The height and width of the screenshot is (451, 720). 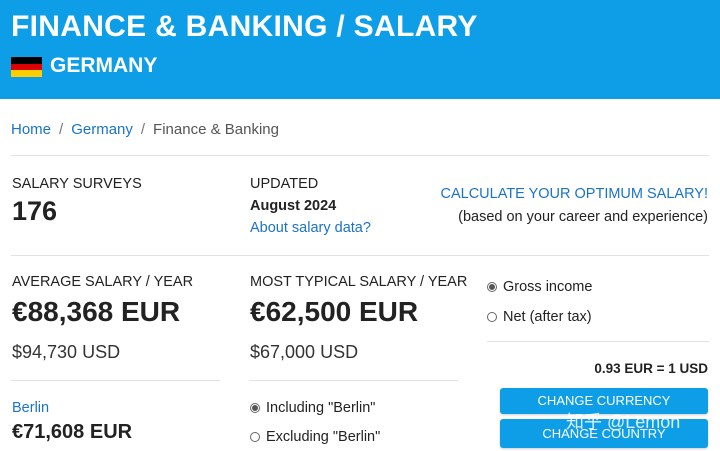 I want to click on city-salary-eur: €71,608 EUR, so click(x=72, y=432).